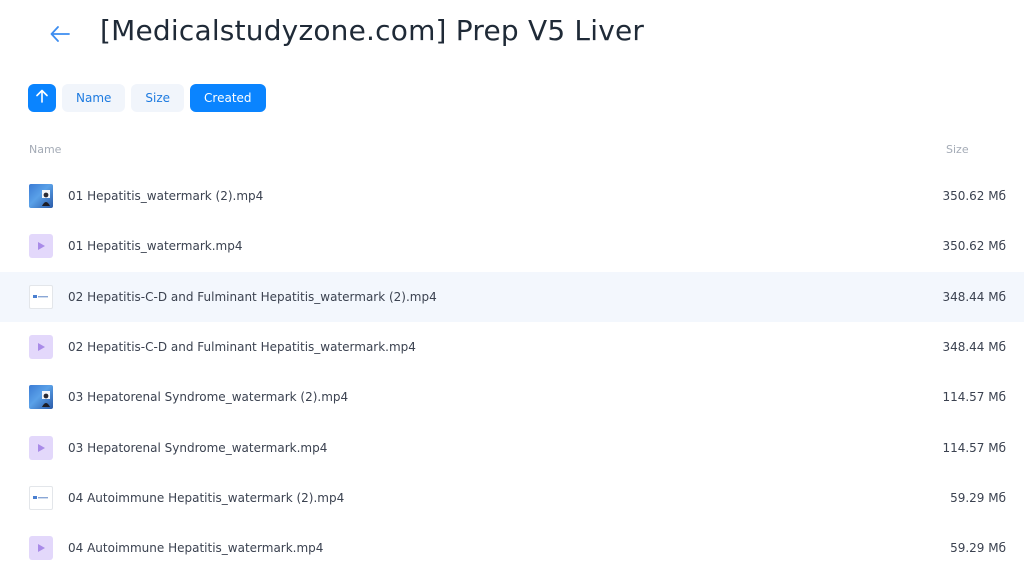 The height and width of the screenshot is (577, 1024). Describe the element at coordinates (196, 548) in the screenshot. I see `file-name: 04 Autoimmune Hepatitis_watermark.mp4` at that location.